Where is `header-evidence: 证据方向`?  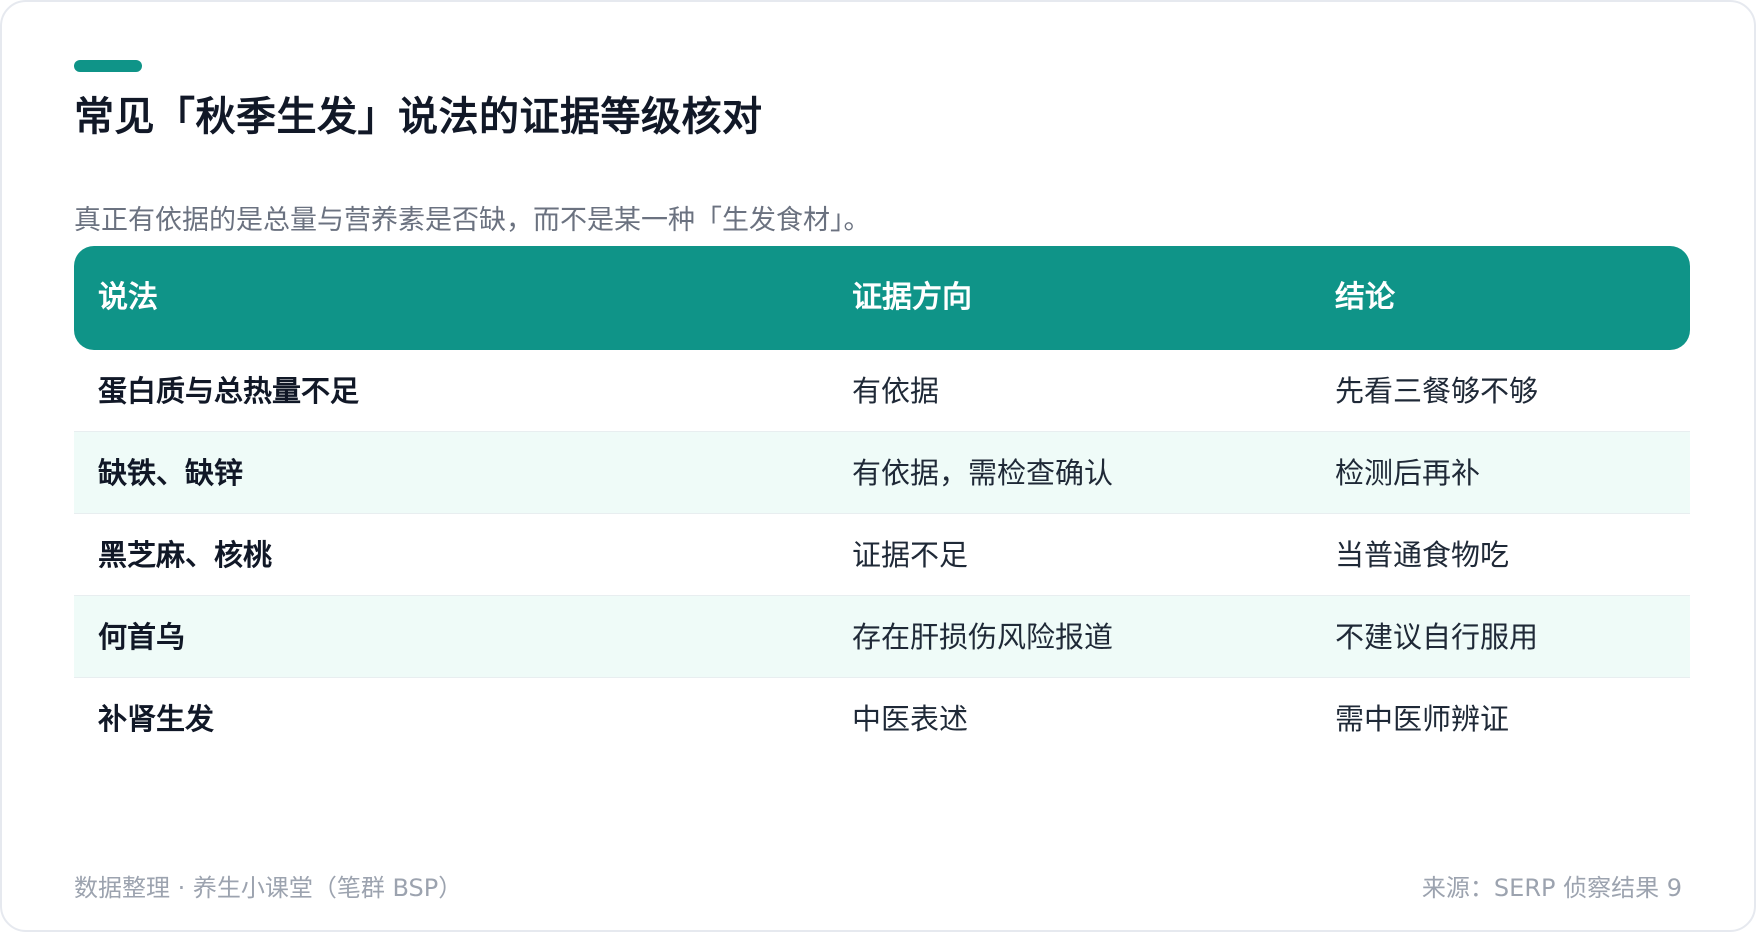 header-evidence: 证据方向 is located at coordinates (912, 297).